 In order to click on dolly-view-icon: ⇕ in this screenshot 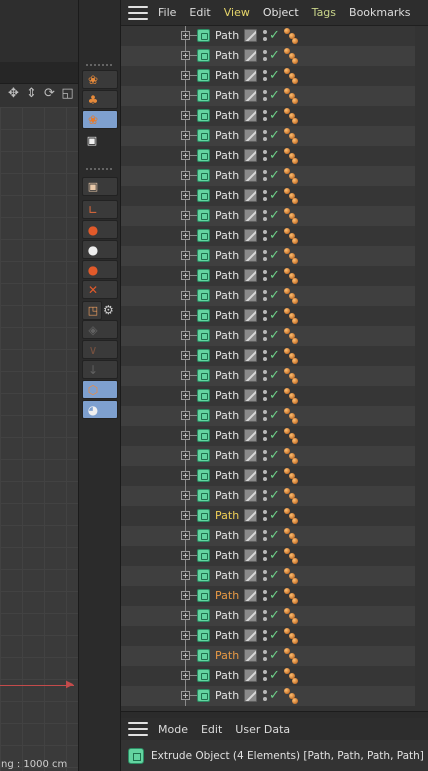, I will do `click(31, 93)`.